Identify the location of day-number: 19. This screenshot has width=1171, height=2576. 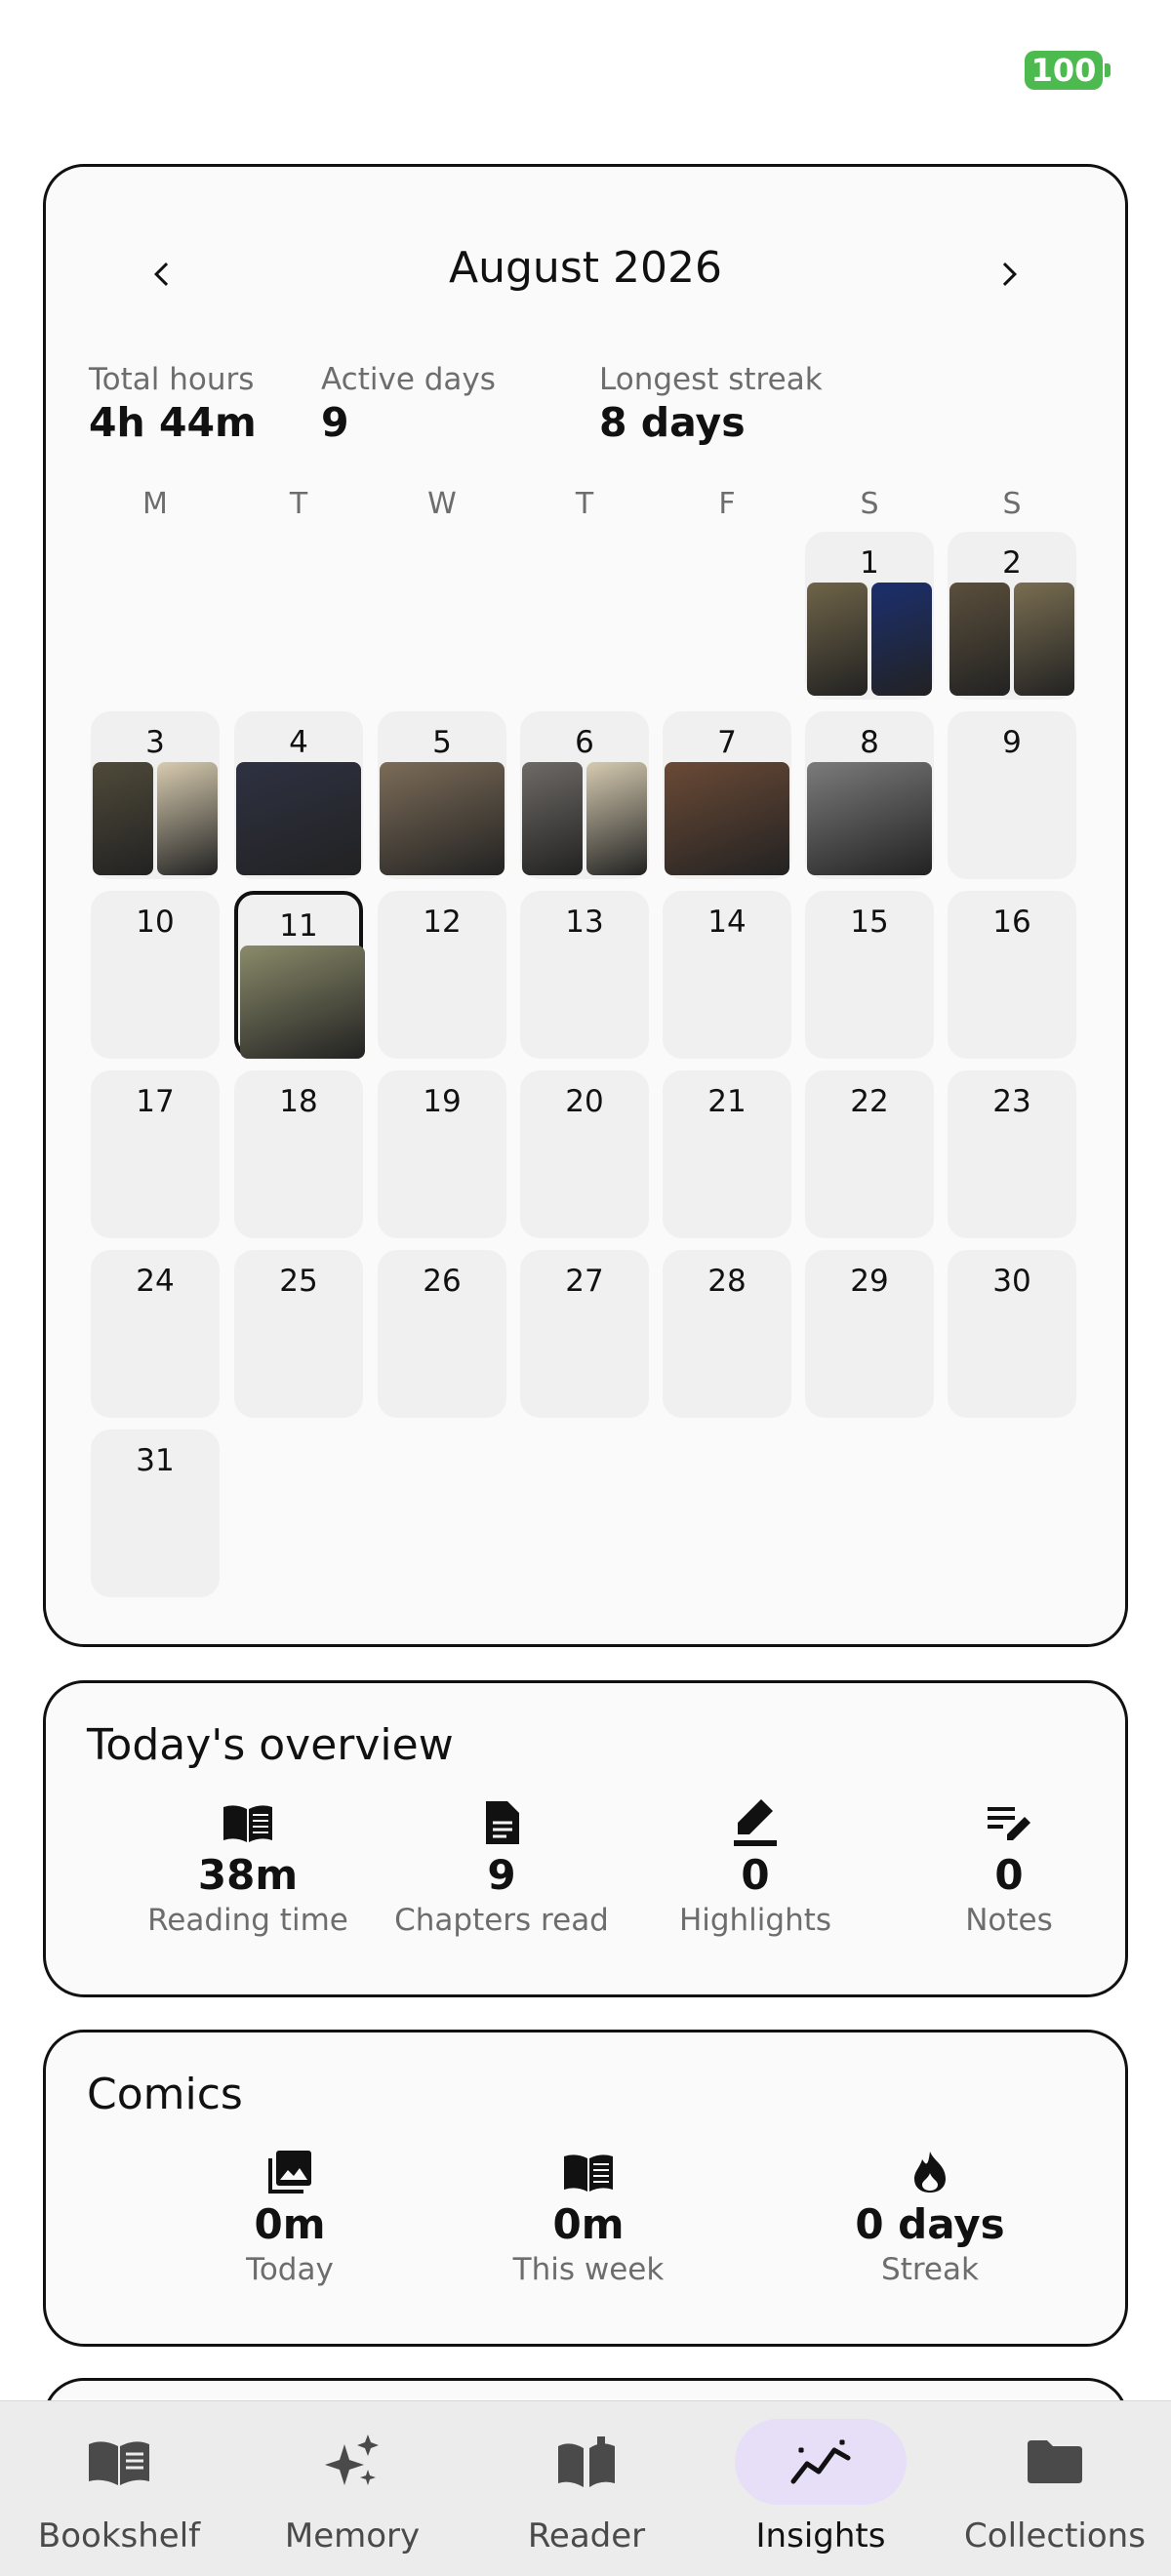
(442, 1101).